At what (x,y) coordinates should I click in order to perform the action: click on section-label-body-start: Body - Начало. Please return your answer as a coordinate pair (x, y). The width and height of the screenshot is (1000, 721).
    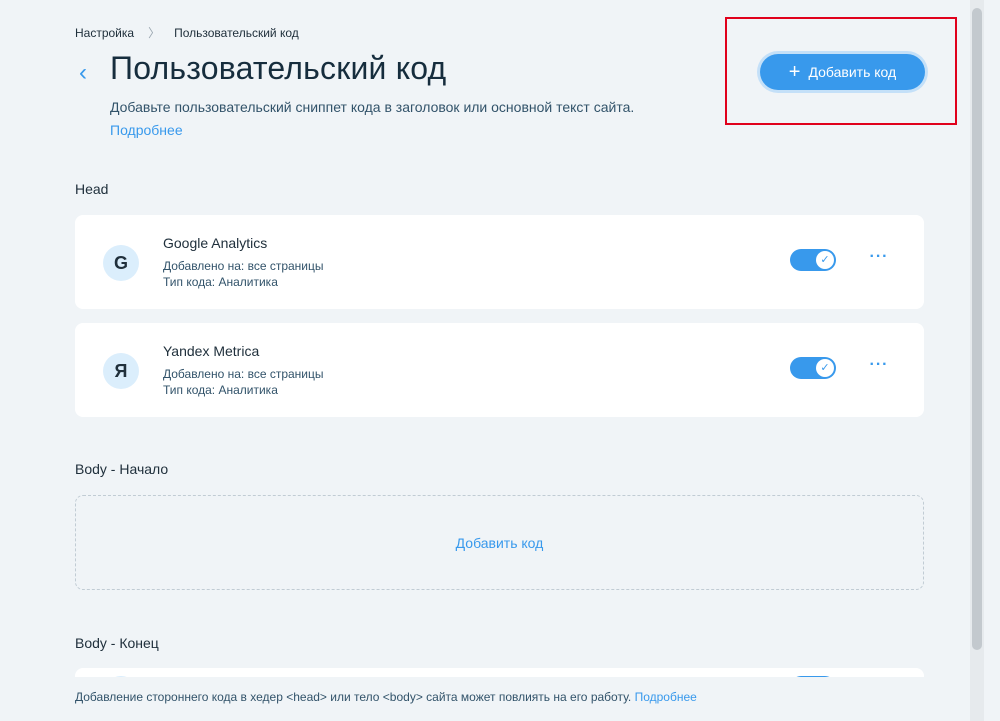
    Looking at the image, I should click on (122, 469).